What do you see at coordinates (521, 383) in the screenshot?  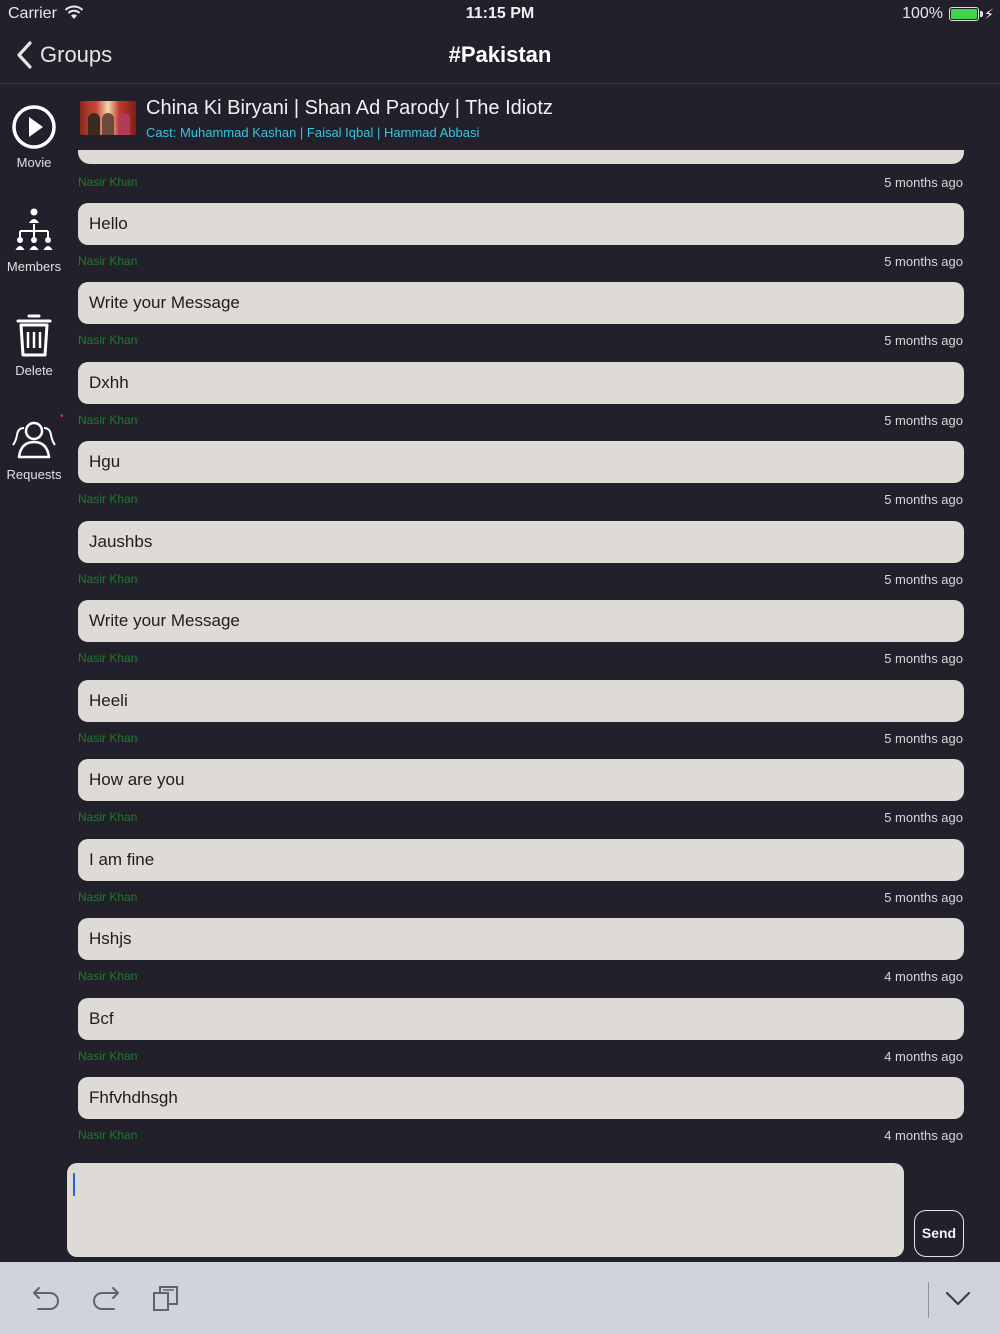 I see `message-bubble: Dxhh` at bounding box center [521, 383].